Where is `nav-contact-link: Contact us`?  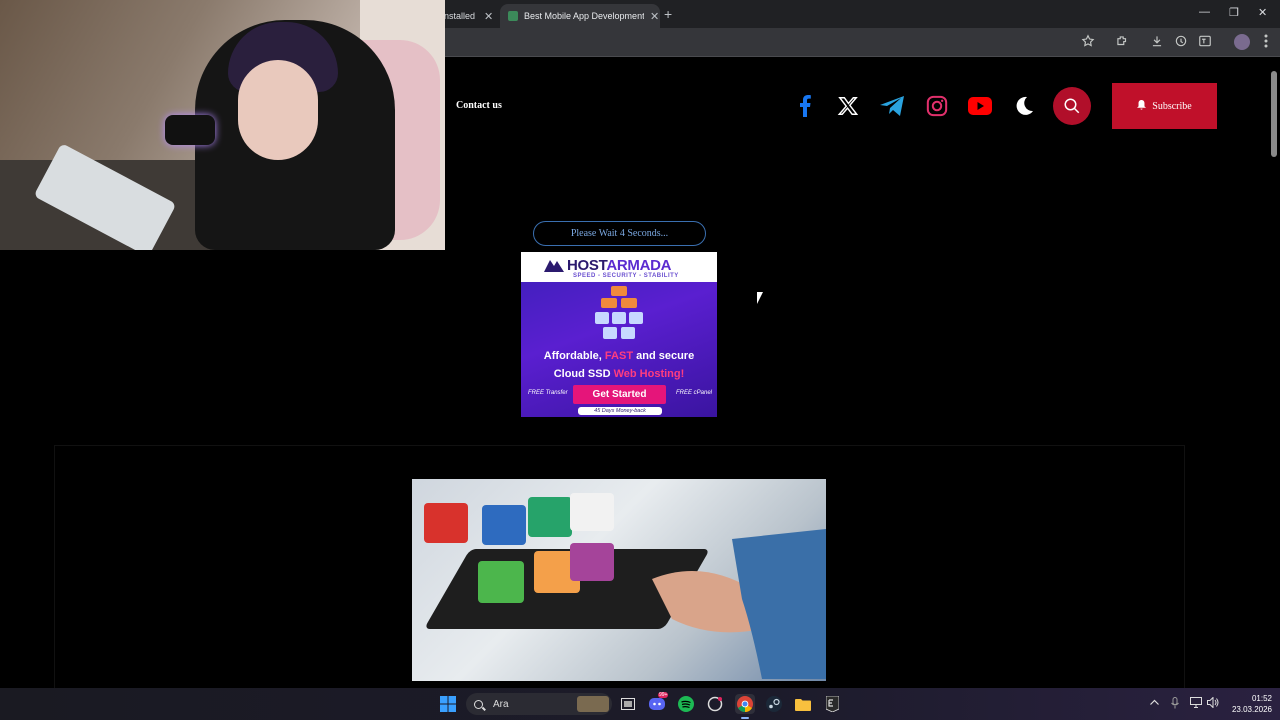
nav-contact-link: Contact us is located at coordinates (479, 105).